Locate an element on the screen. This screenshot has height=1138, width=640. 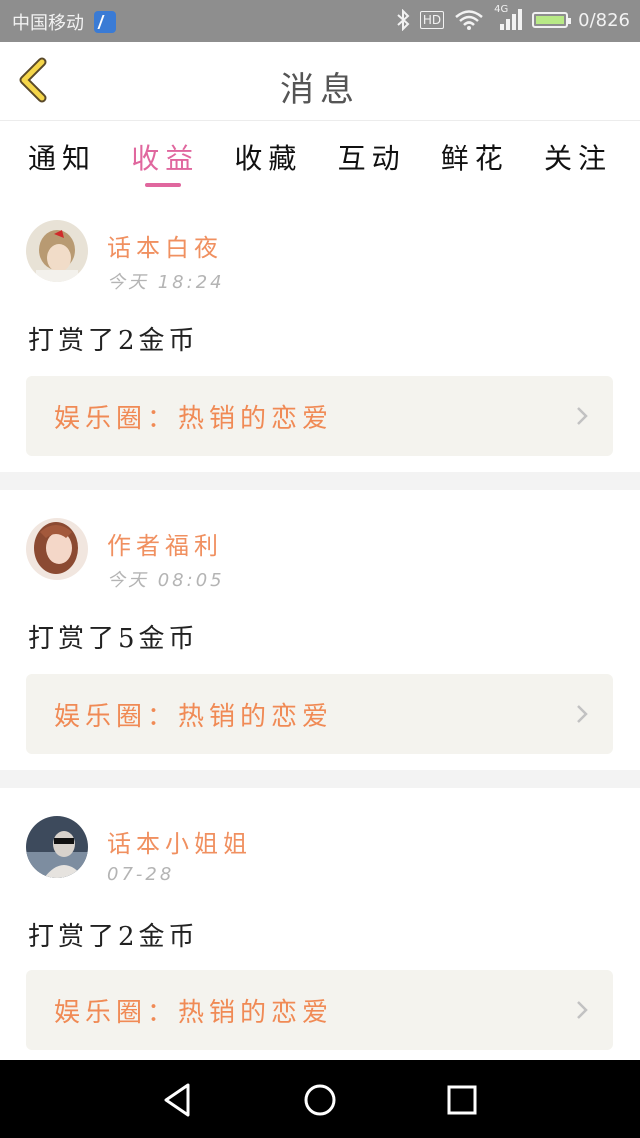
tab-flowers: 鲜花 is located at coordinates (475, 156).